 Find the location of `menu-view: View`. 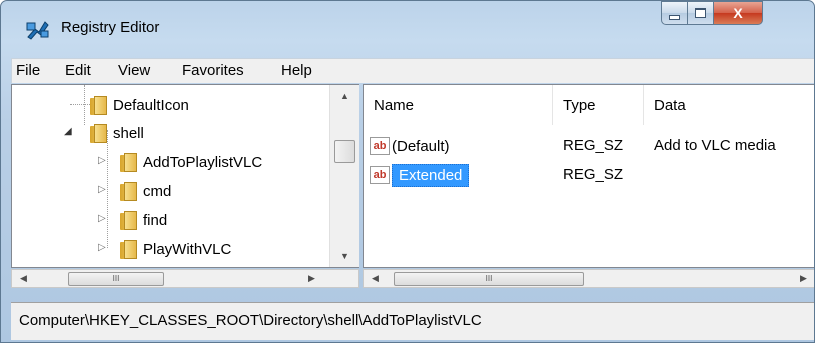

menu-view: View is located at coordinates (134, 70).